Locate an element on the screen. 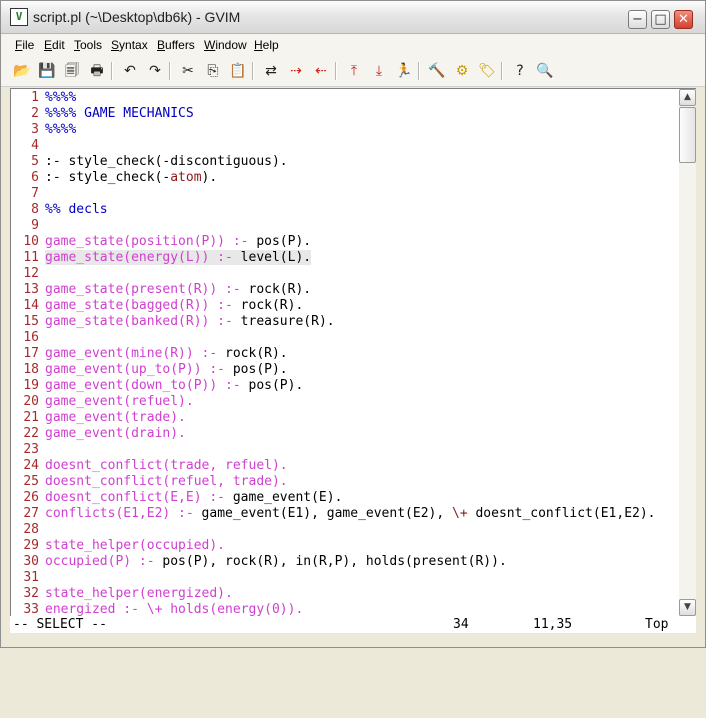  code-line: 8 %% decls is located at coordinates (345, 210).